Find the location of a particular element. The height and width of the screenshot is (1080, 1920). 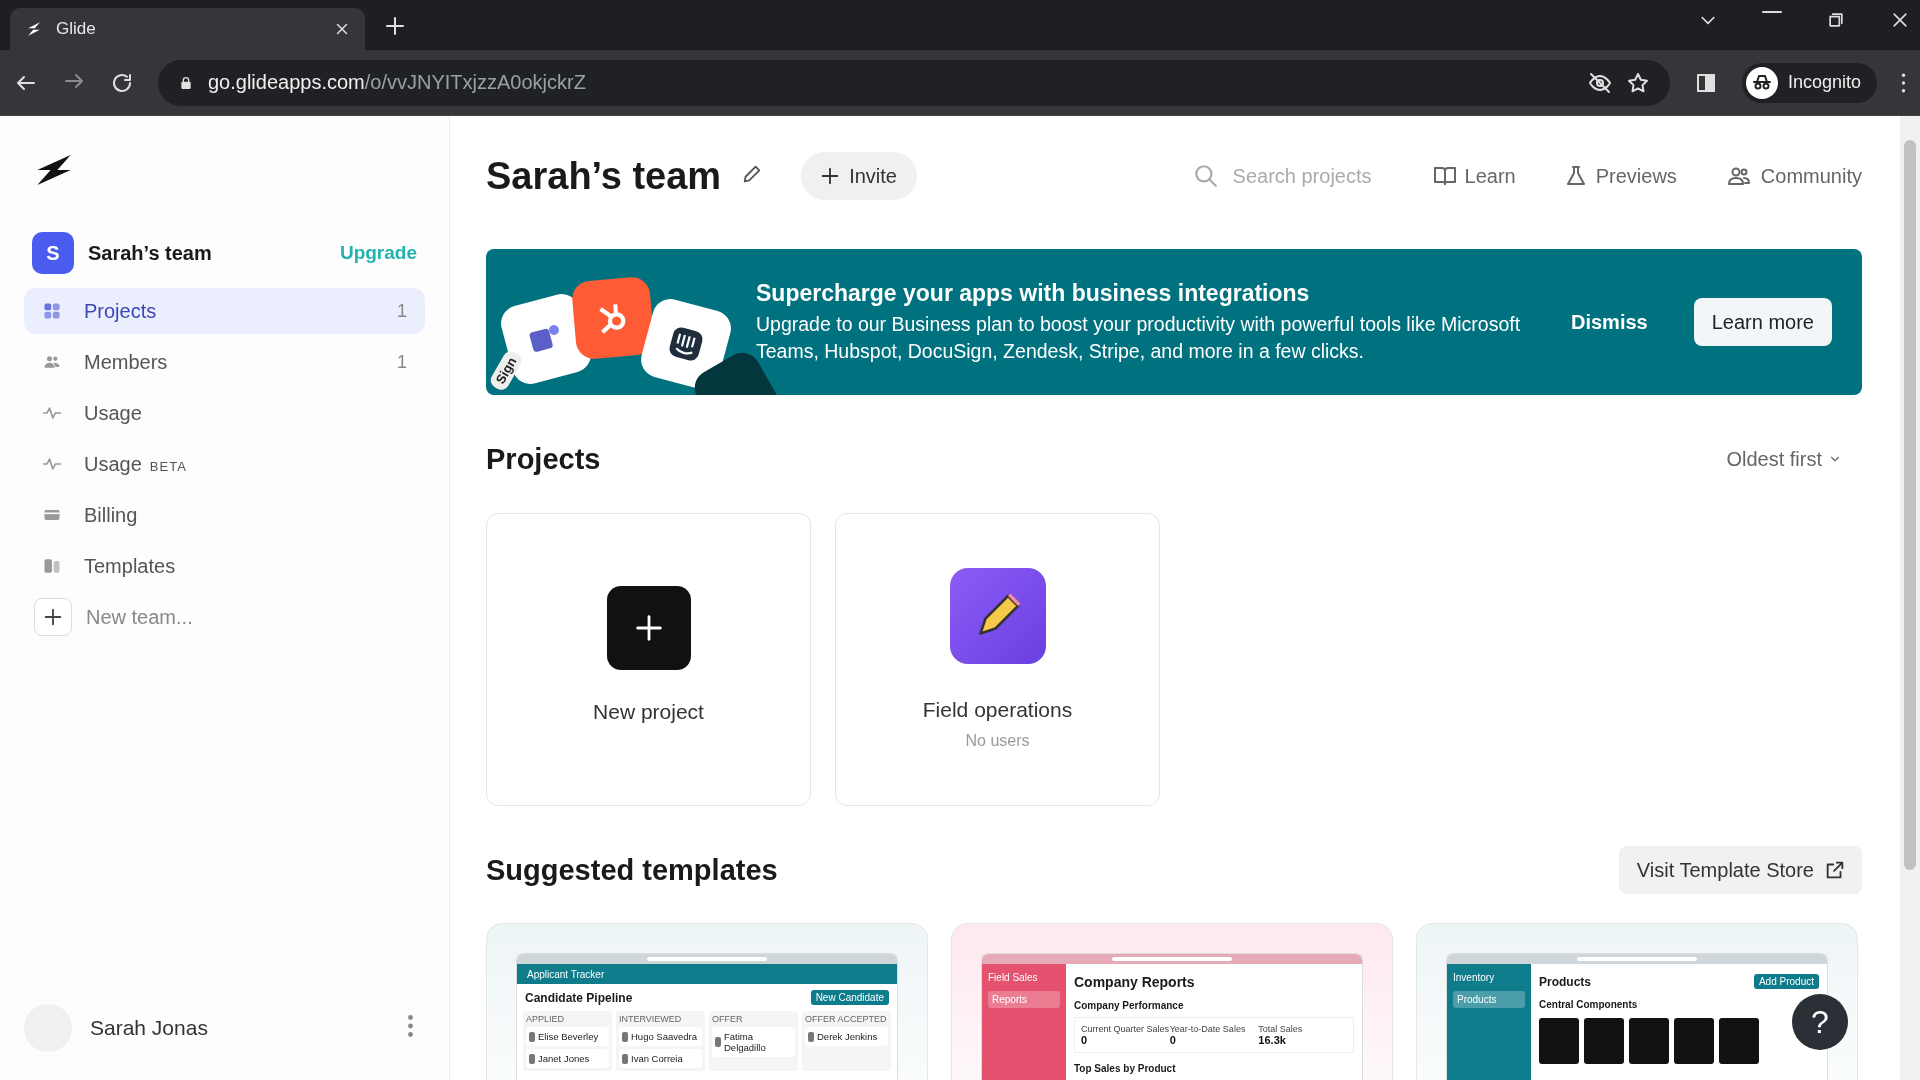

invite-button: Invite is located at coordinates (859, 176).